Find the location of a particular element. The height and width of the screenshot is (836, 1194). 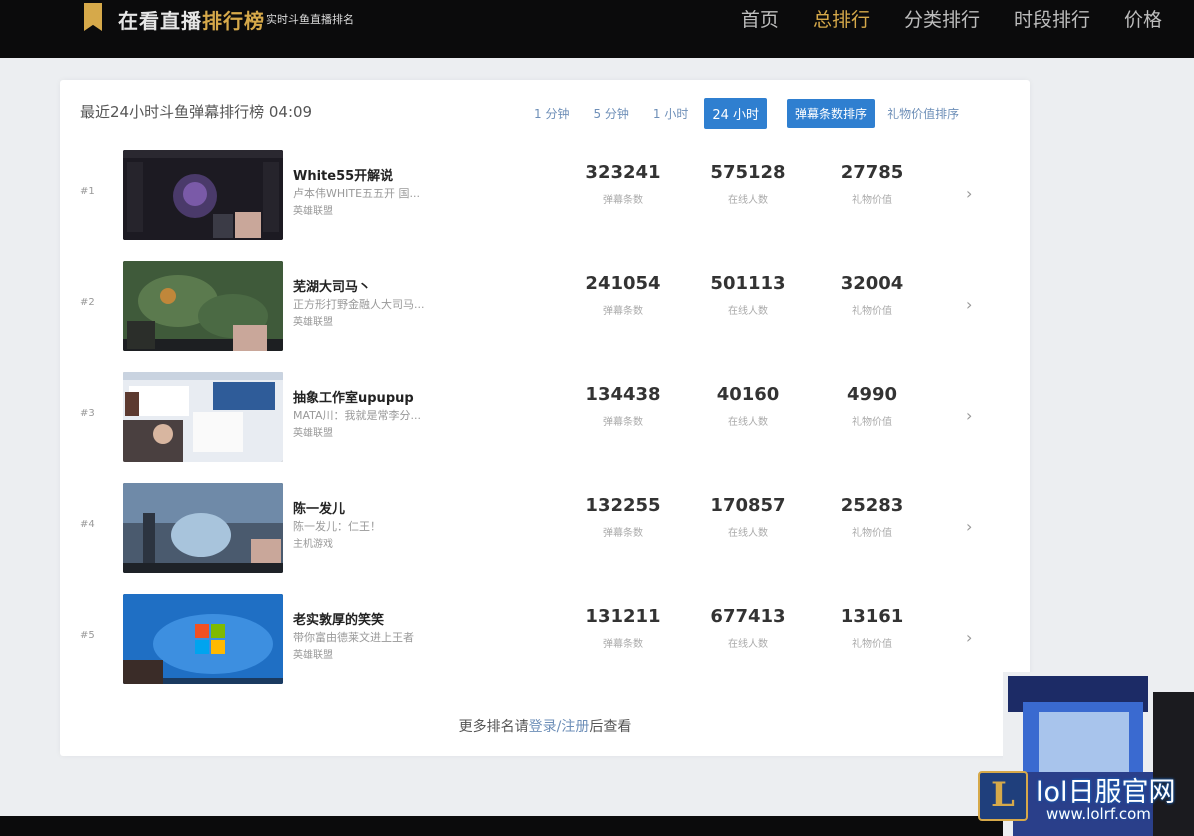

danmu-value: 132255 is located at coordinates (623, 505).